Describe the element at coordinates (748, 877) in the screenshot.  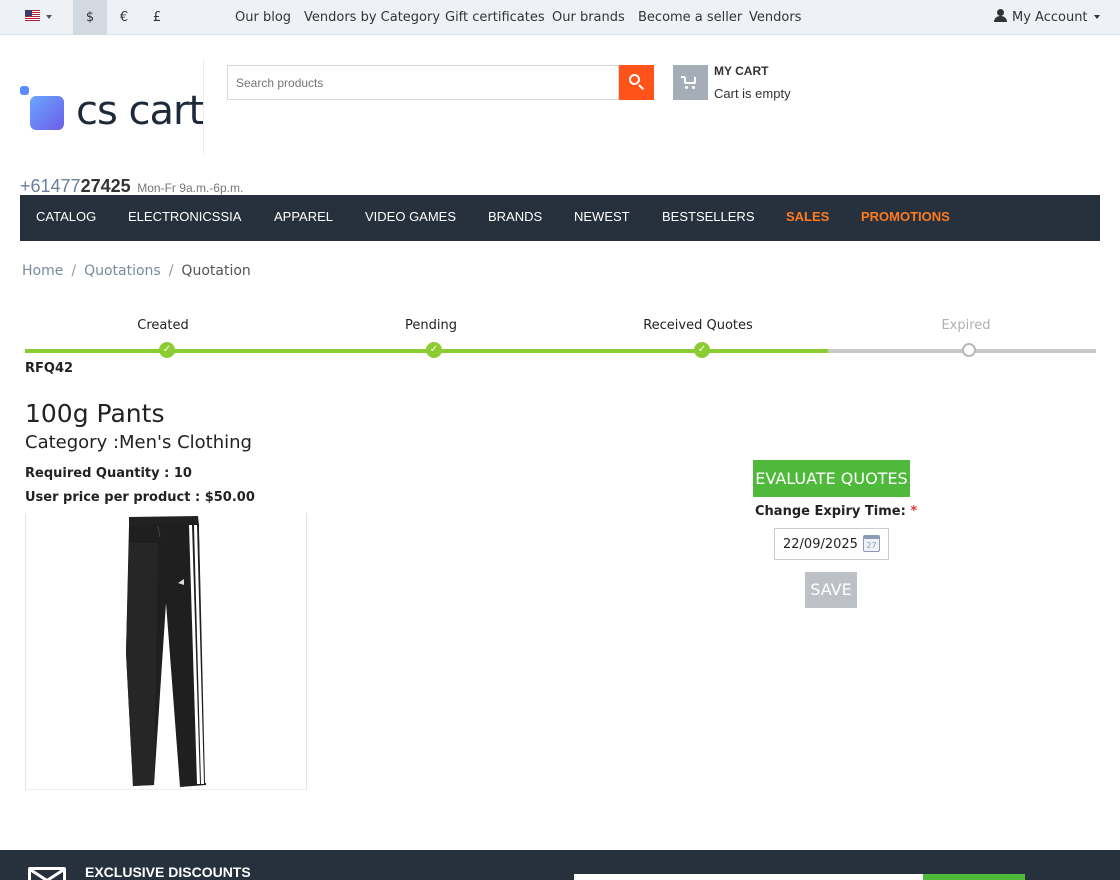
I see `newsletter-email-input` at that location.